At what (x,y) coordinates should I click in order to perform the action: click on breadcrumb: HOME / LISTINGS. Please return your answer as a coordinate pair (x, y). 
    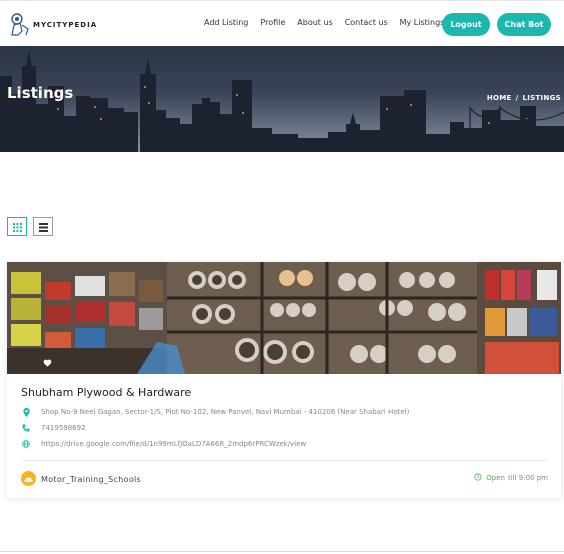
    Looking at the image, I should click on (522, 98).